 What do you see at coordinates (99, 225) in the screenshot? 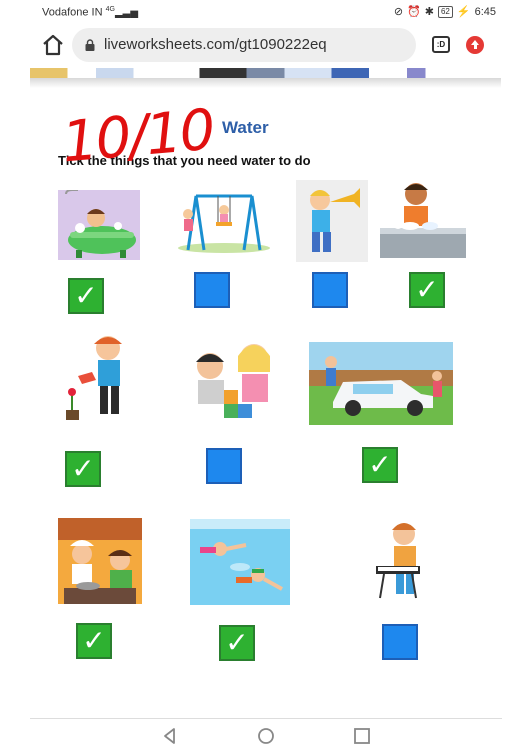
I see `bathing-picture` at bounding box center [99, 225].